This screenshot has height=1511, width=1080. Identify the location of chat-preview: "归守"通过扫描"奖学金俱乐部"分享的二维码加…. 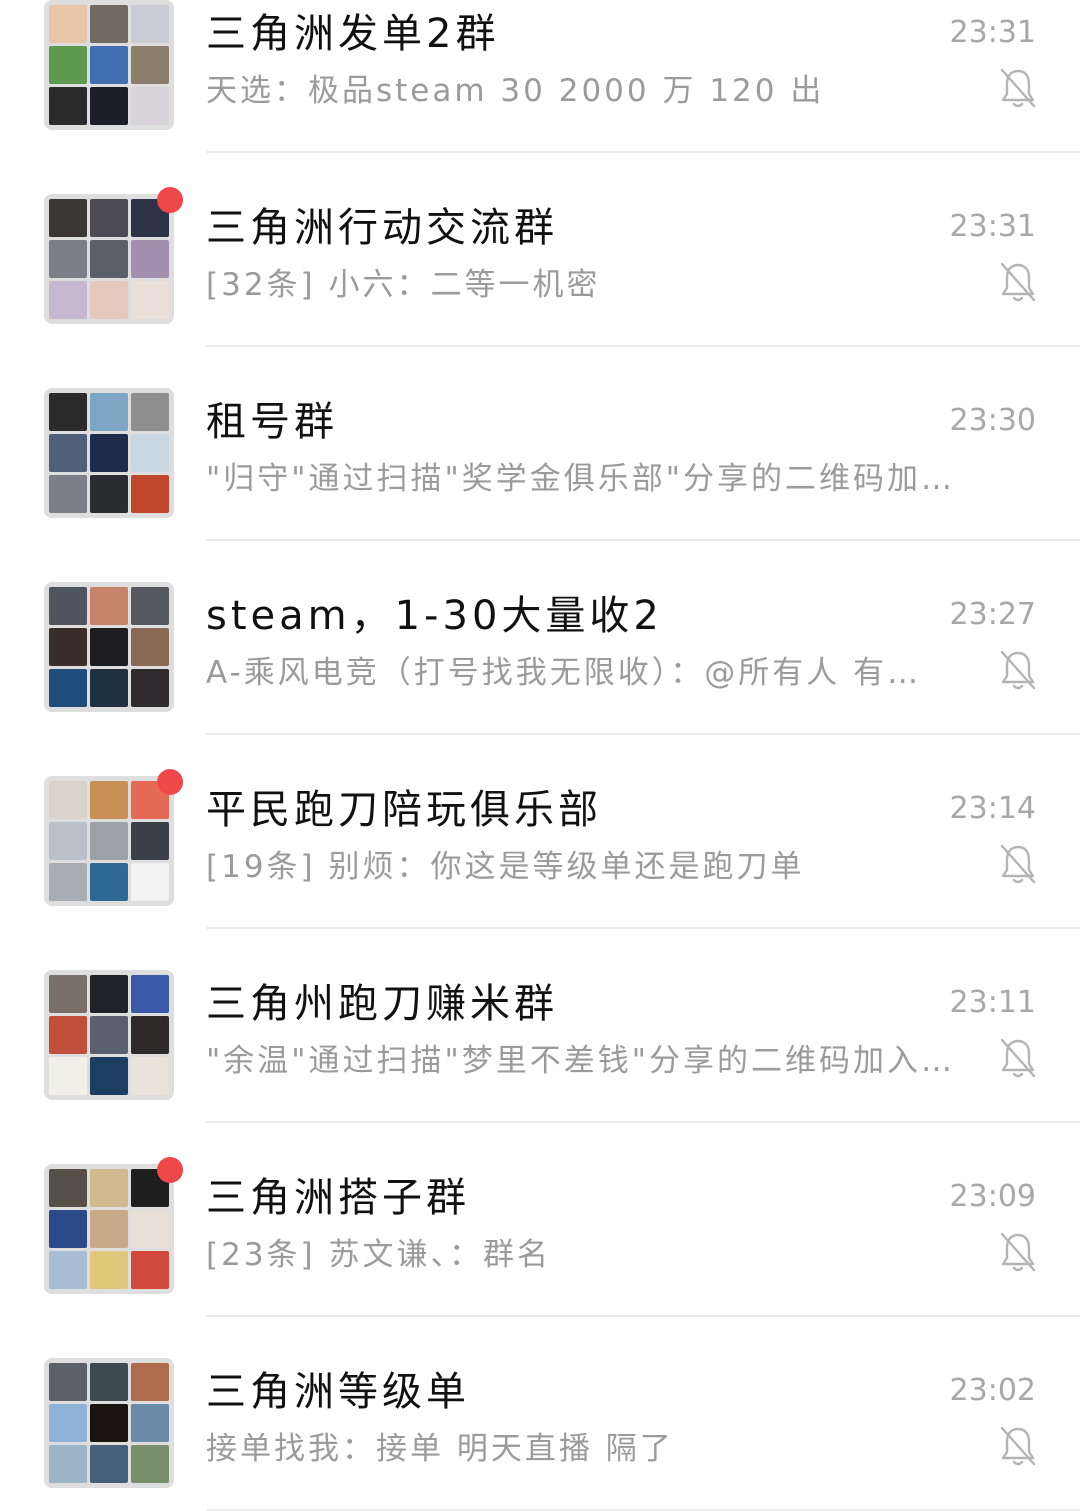
(581, 479).